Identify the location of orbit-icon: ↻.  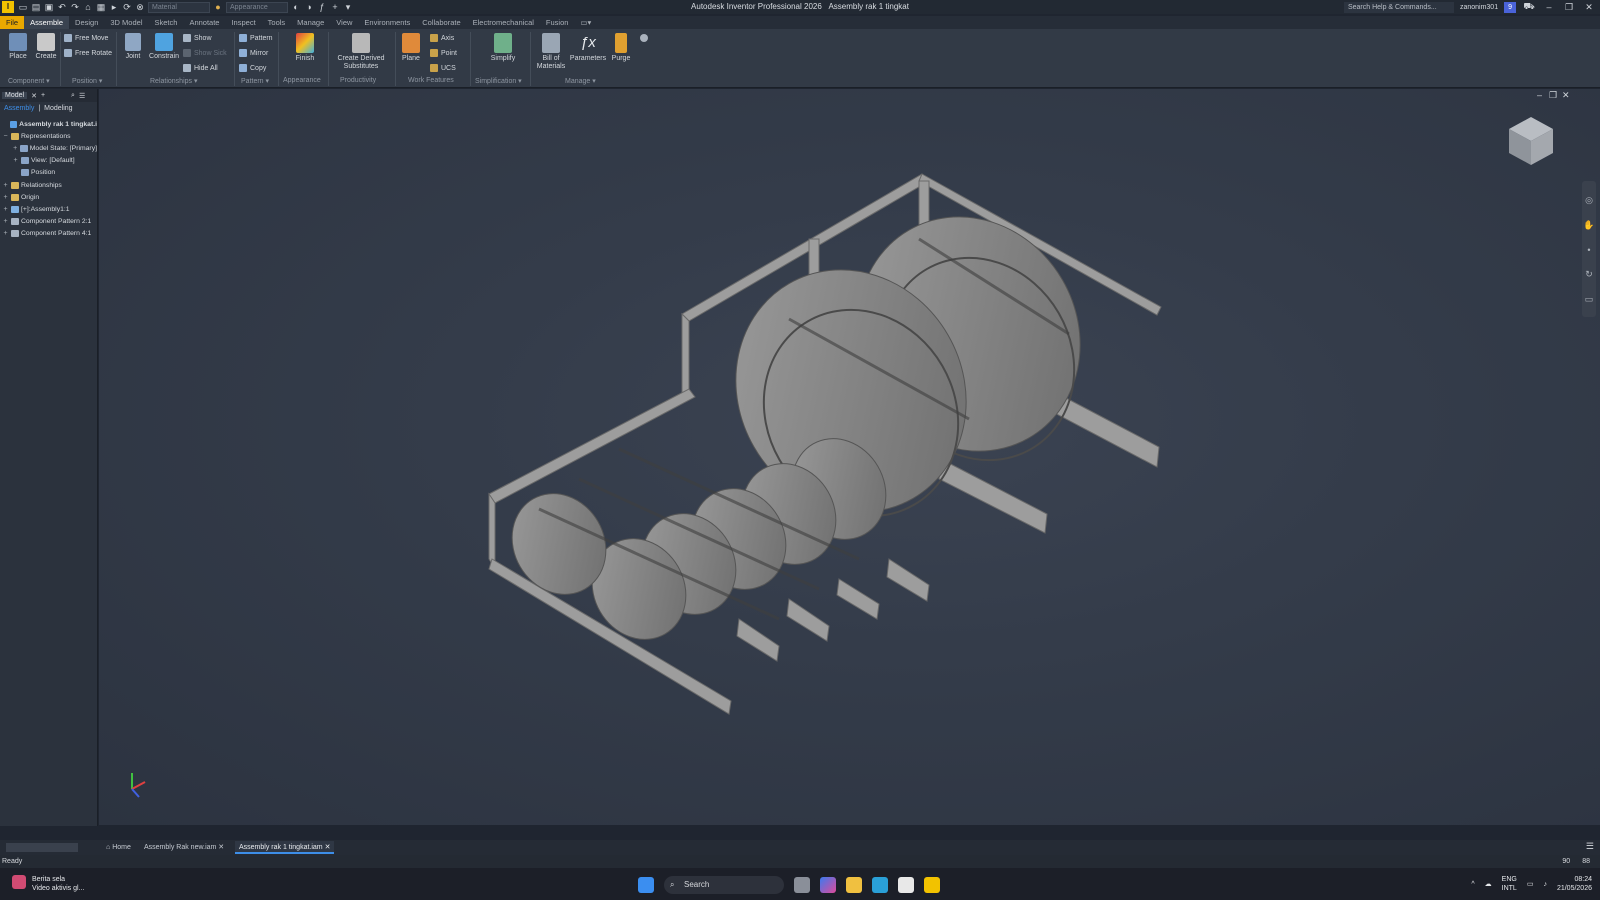
(1589, 274).